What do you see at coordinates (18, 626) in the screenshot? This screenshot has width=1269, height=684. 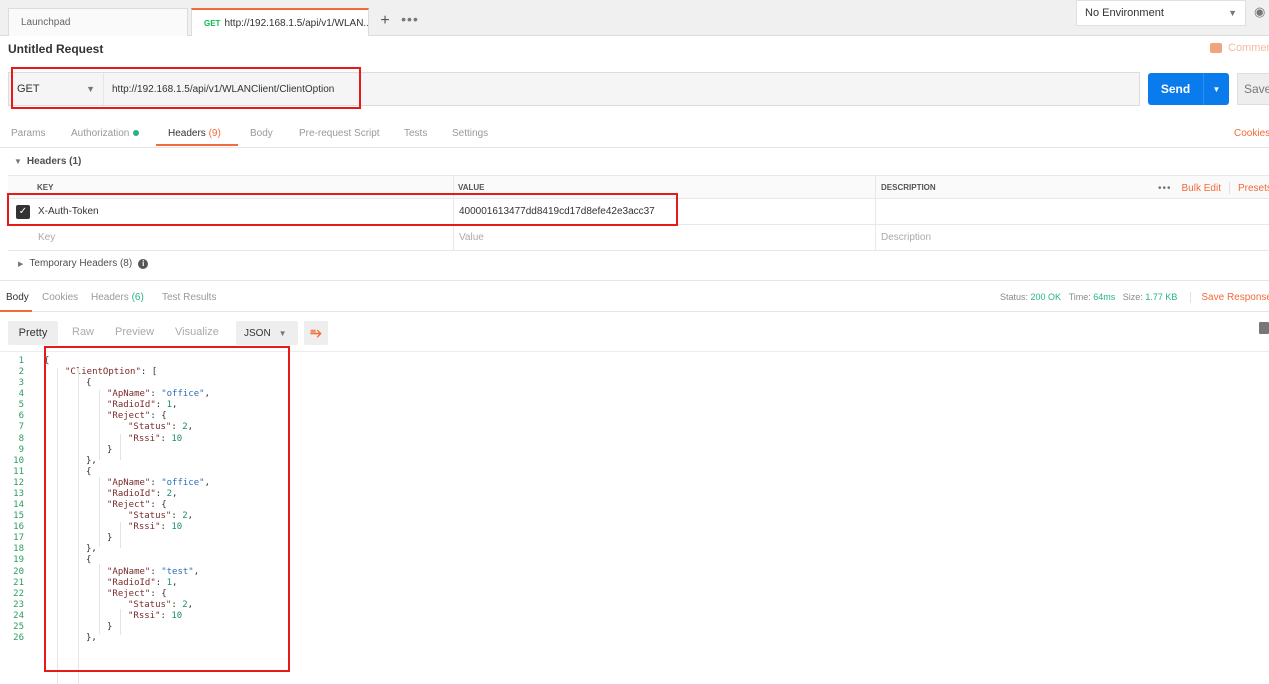 I see `line-number: 25` at bounding box center [18, 626].